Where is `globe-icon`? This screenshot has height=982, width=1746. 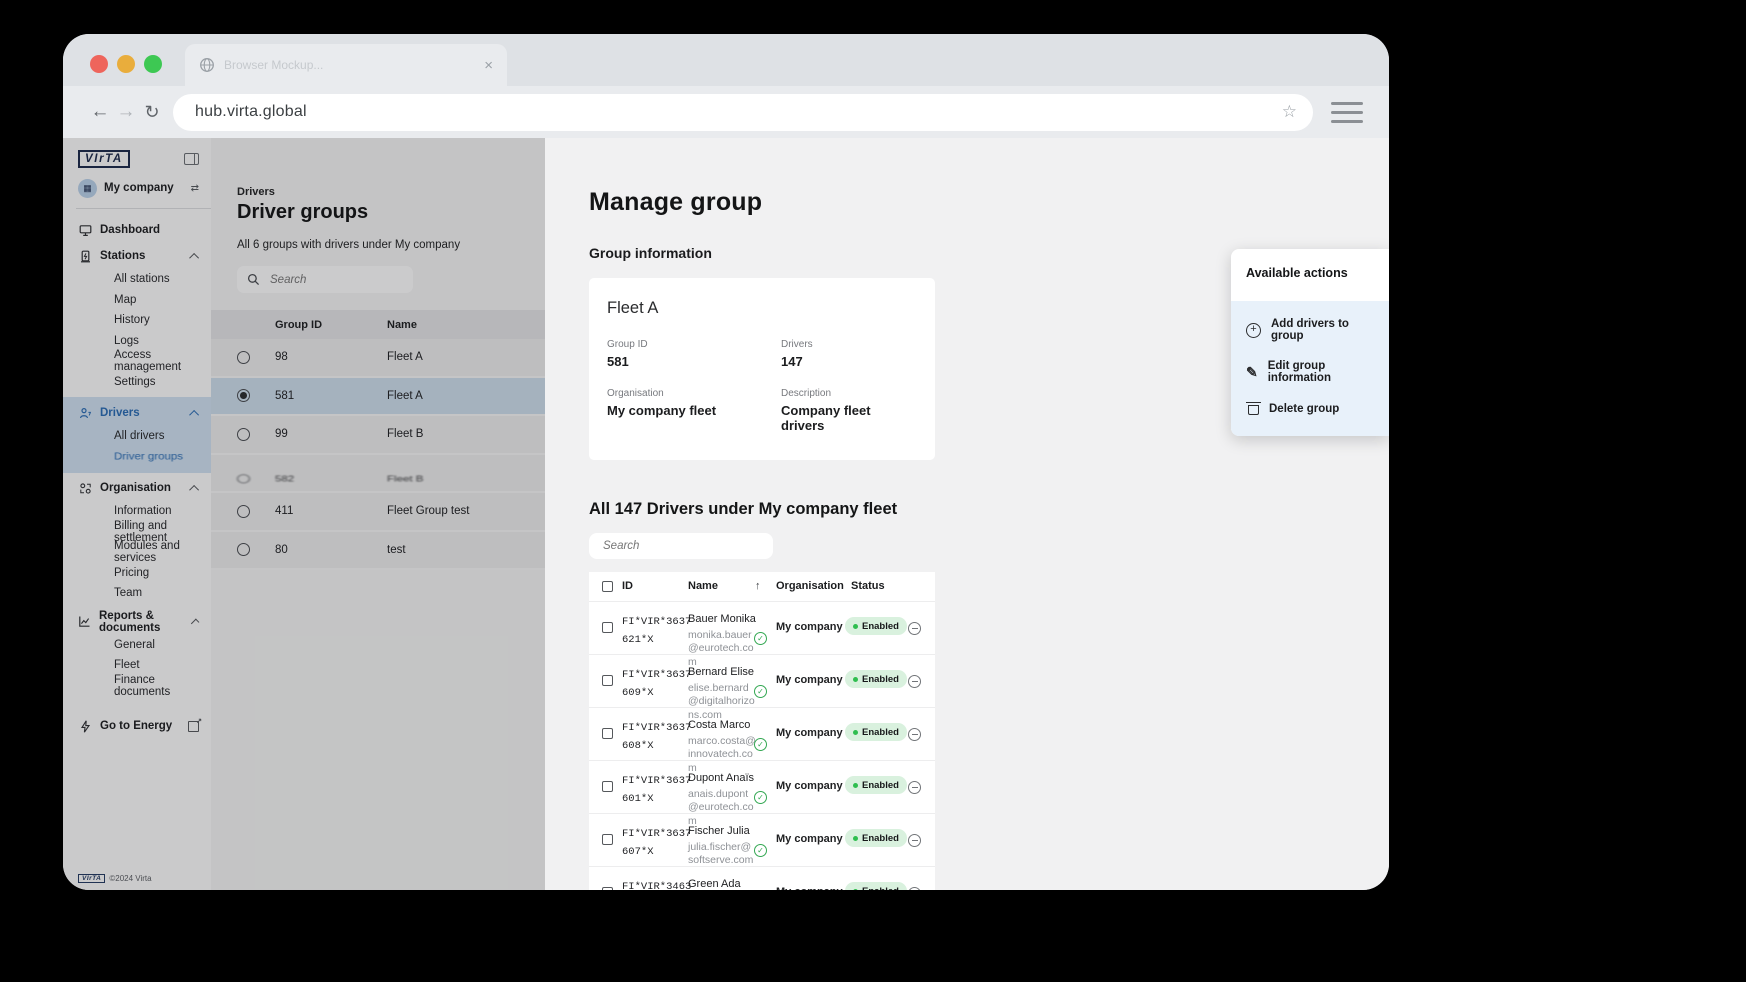
globe-icon is located at coordinates (207, 65).